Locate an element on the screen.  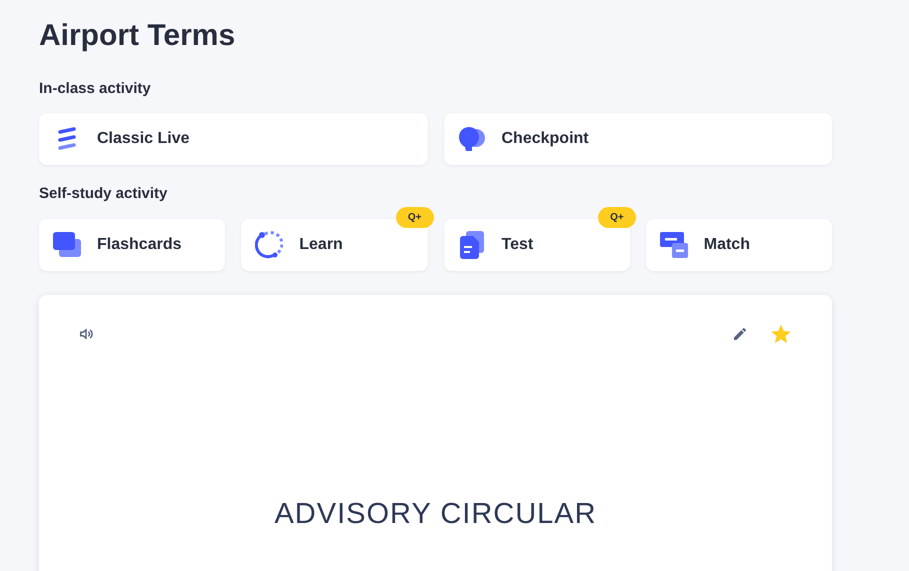
activity-card: Classic Live is located at coordinates (233, 138).